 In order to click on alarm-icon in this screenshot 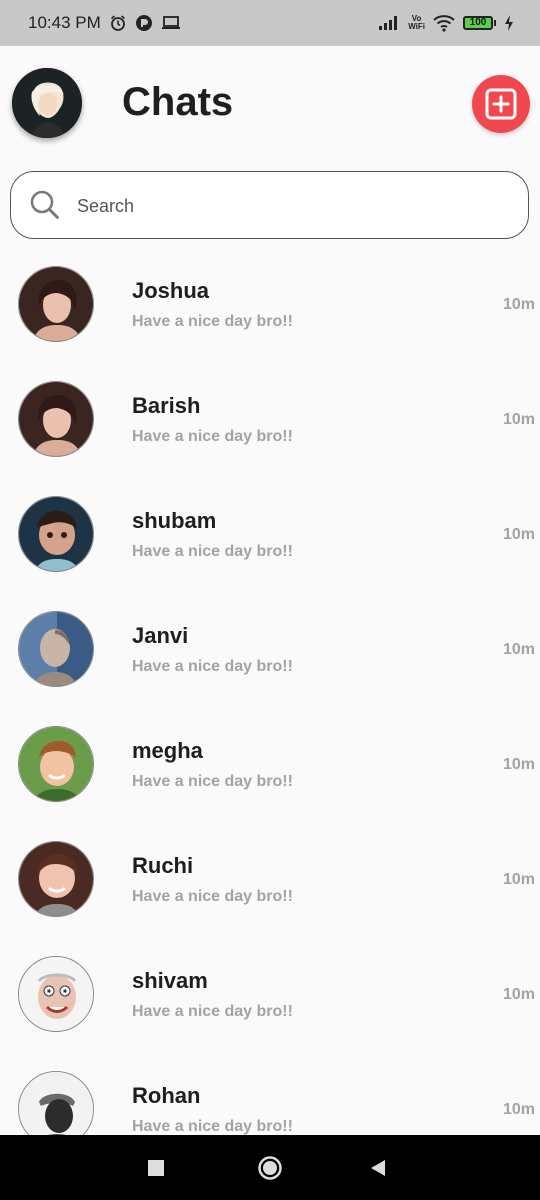, I will do `click(118, 23)`.